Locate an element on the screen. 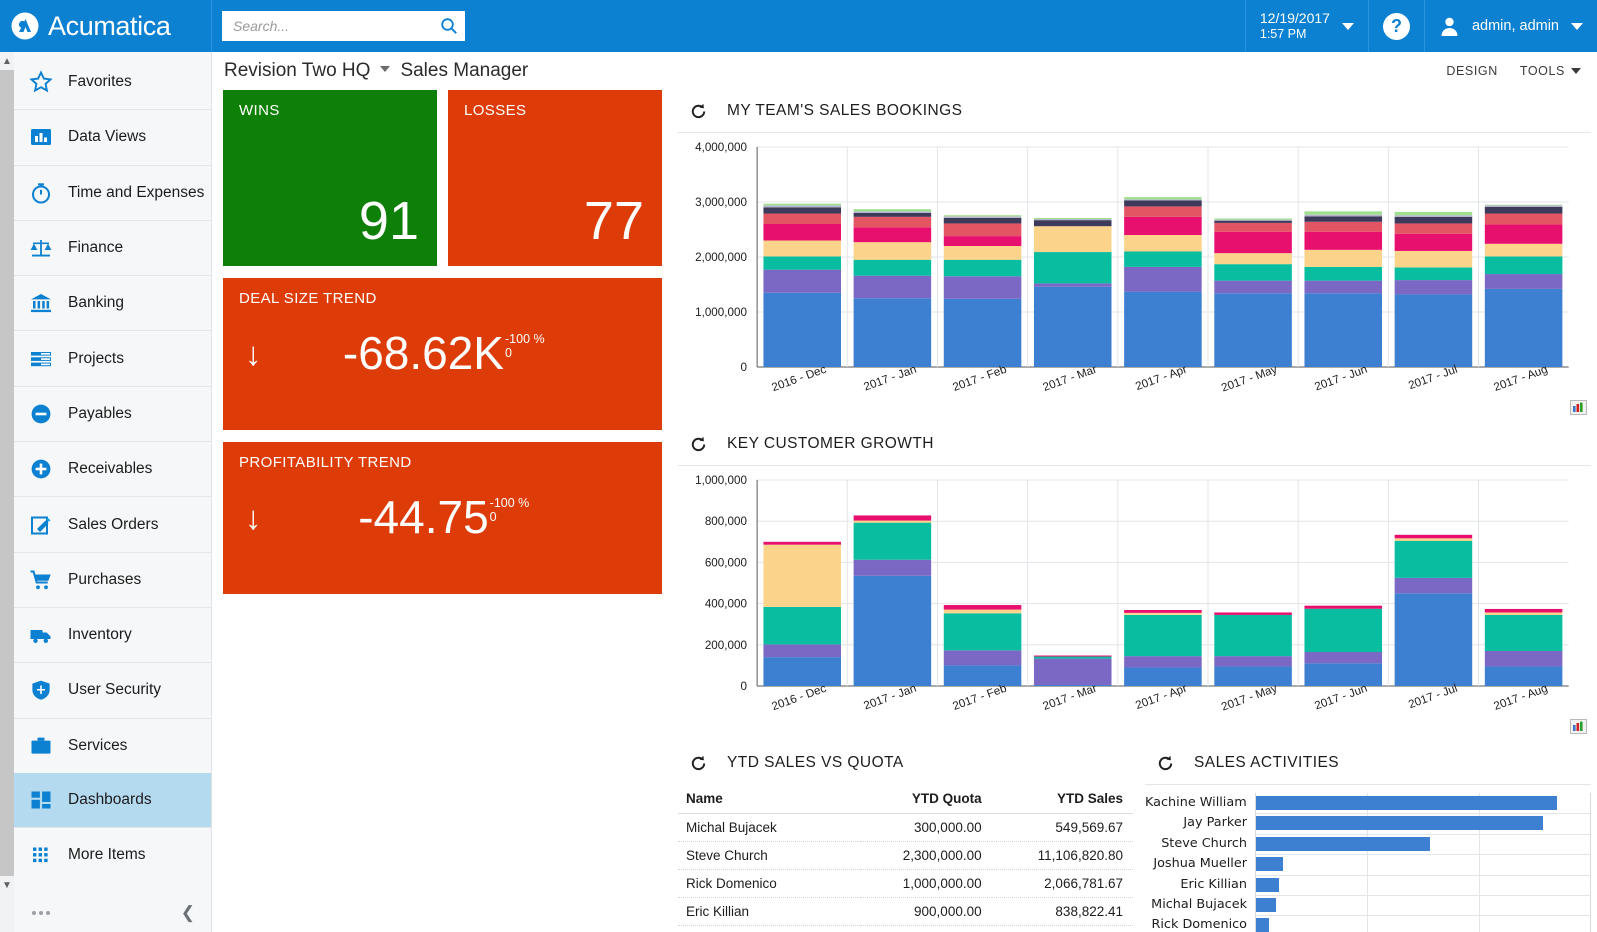 Image resolution: width=1597 pixels, height=932 pixels. sidebar-scrollbar is located at coordinates (7, 492).